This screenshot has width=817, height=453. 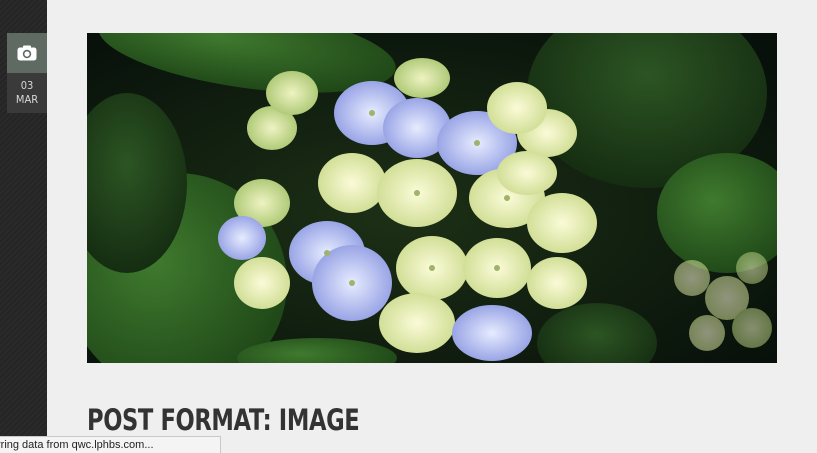 What do you see at coordinates (27, 99) in the screenshot?
I see `post-date-month: MAR` at bounding box center [27, 99].